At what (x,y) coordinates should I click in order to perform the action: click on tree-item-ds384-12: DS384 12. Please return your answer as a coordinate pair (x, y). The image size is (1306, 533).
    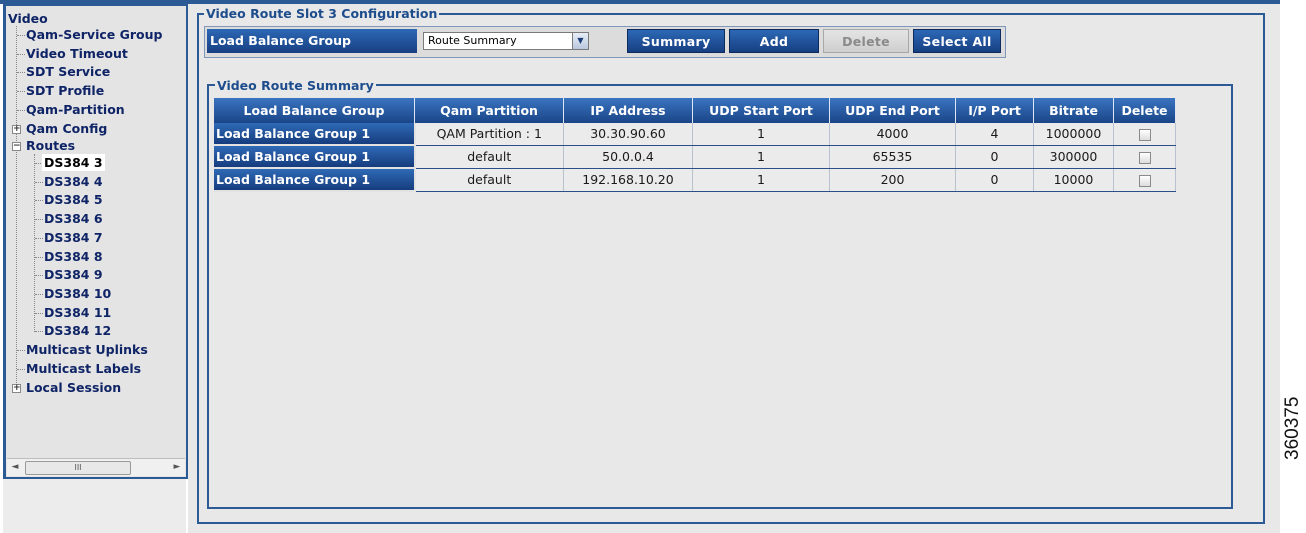
    Looking at the image, I should click on (77, 330).